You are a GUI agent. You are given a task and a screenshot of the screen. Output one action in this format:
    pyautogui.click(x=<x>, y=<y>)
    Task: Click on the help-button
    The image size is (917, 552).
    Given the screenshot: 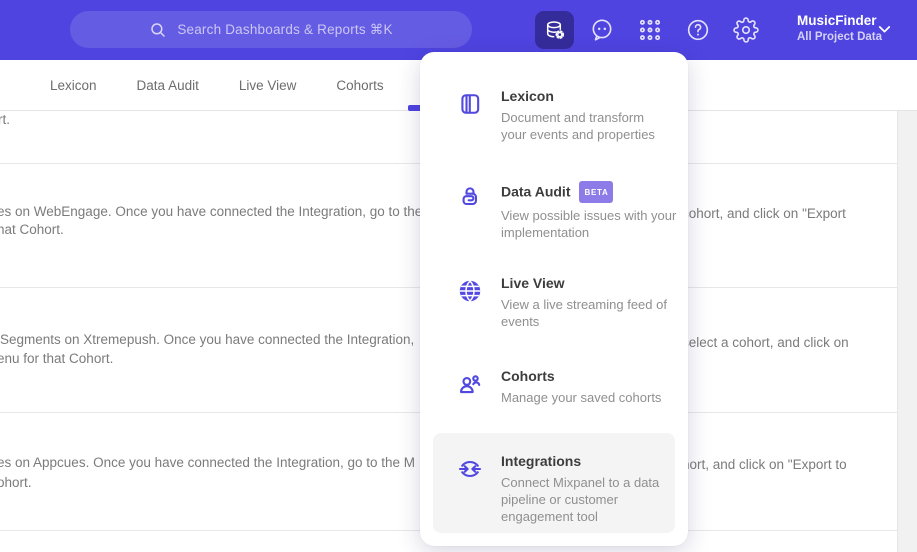 What is the action you would take?
    pyautogui.click(x=698, y=30)
    